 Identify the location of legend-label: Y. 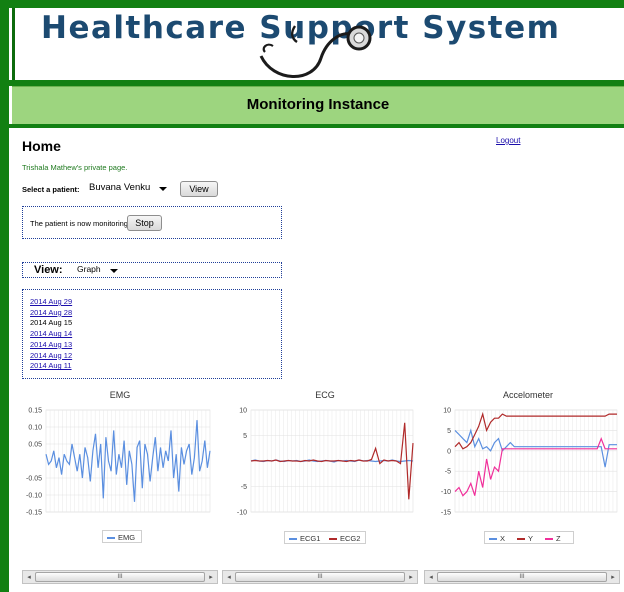
(531, 538).